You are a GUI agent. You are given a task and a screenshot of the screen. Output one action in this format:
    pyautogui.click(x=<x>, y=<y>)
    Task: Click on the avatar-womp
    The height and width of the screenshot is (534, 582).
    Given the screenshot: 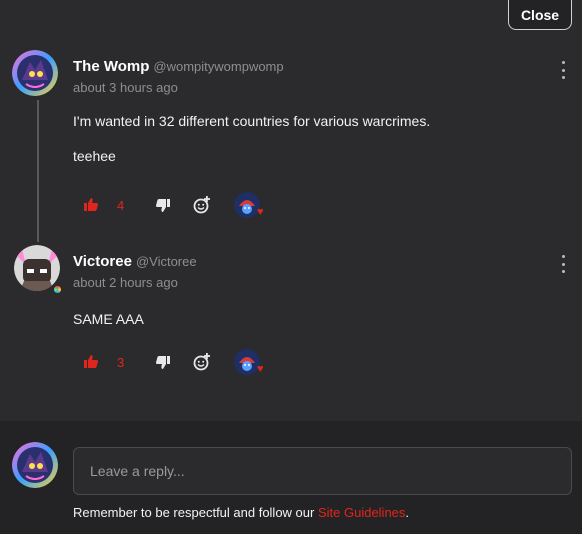 What is the action you would take?
    pyautogui.click(x=35, y=73)
    